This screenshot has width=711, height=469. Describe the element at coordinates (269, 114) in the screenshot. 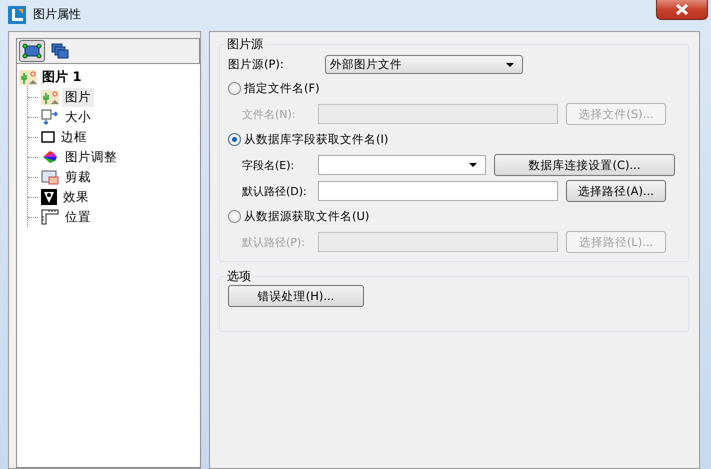

I see `field-label: 文件名(N):` at that location.